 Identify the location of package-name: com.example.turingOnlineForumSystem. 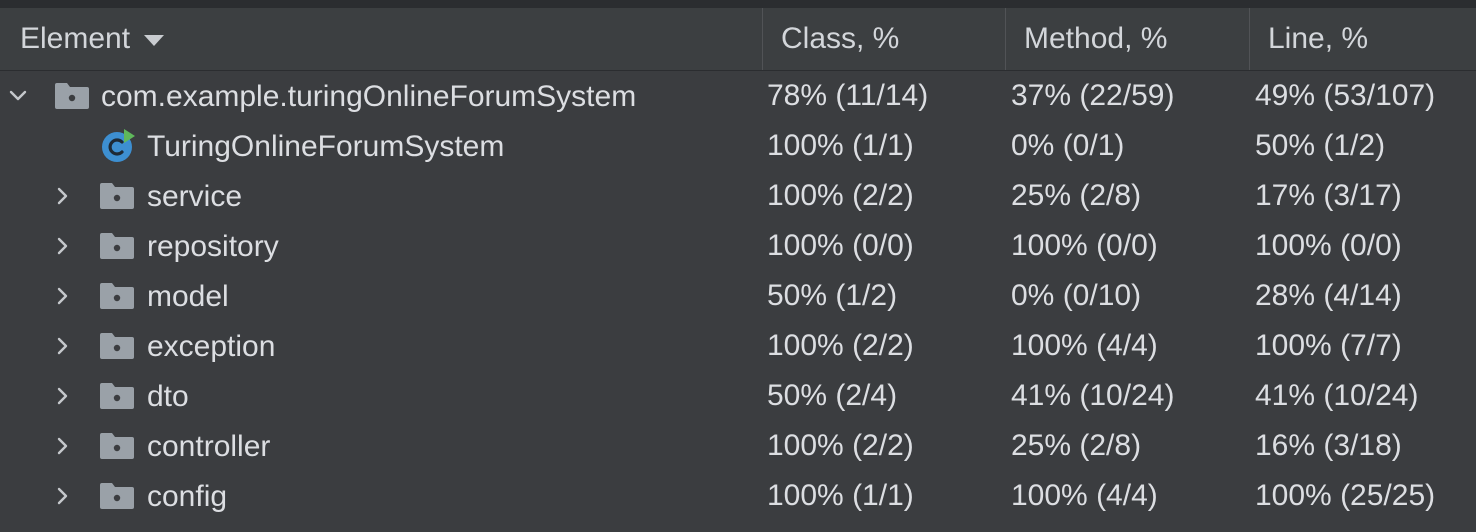
(369, 96).